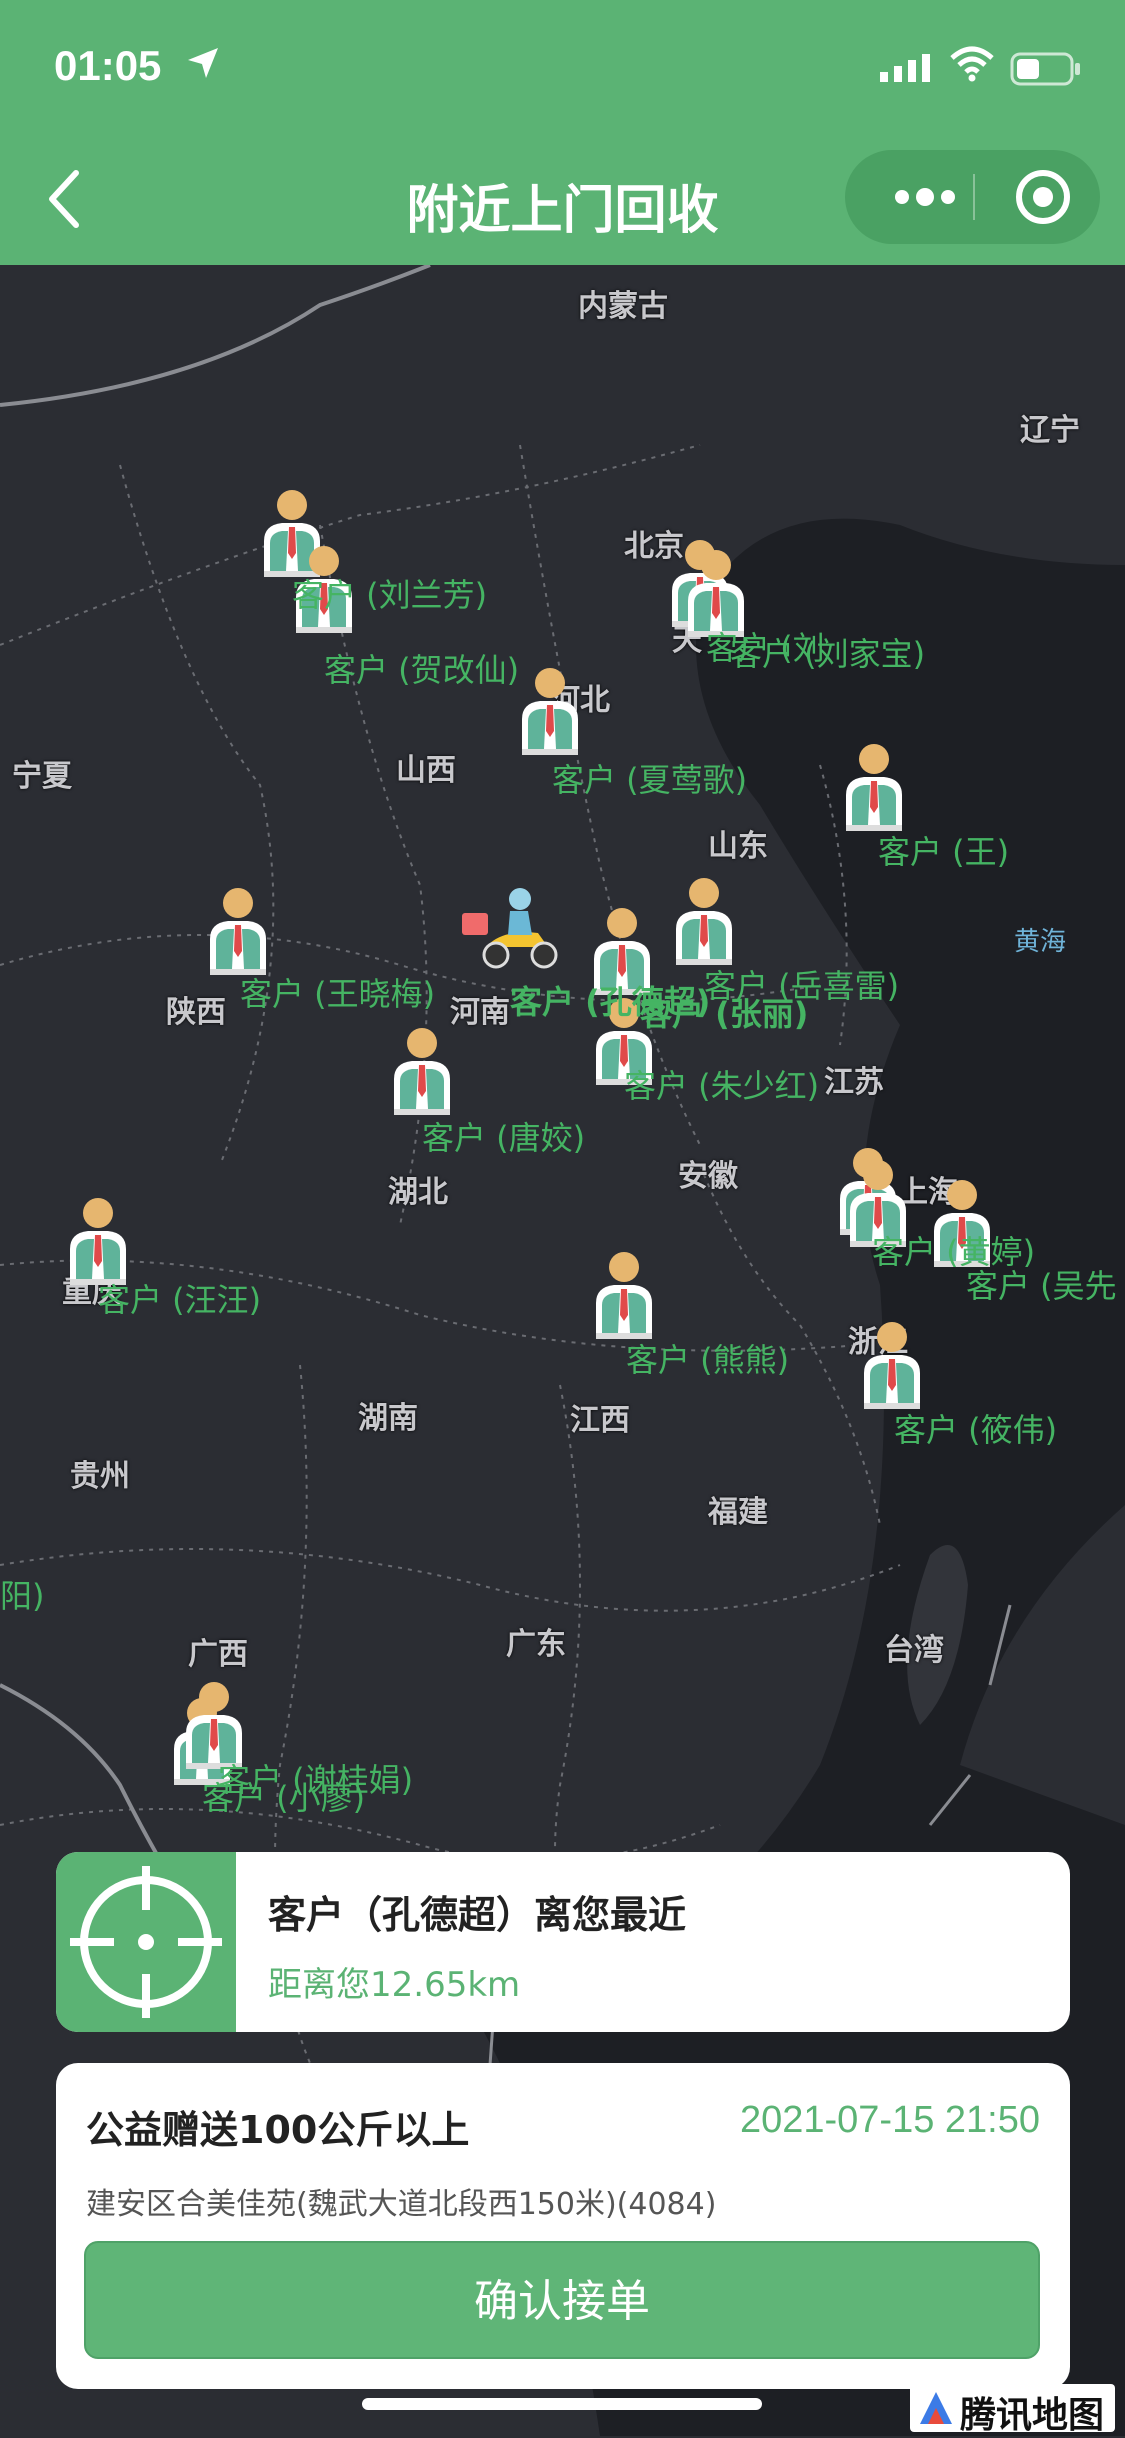 Image resolution: width=1125 pixels, height=2438 pixels. What do you see at coordinates (562, 2300) in the screenshot?
I see `confirm-order-button: 确认接单` at bounding box center [562, 2300].